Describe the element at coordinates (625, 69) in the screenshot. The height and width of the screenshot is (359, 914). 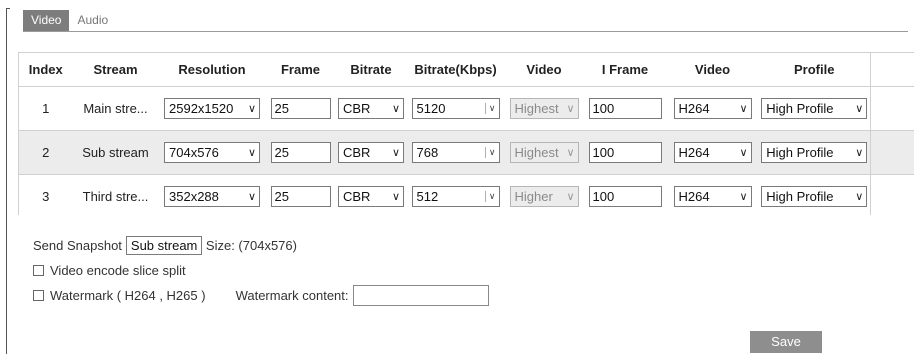
I see `header-iframe: I Frame` at that location.